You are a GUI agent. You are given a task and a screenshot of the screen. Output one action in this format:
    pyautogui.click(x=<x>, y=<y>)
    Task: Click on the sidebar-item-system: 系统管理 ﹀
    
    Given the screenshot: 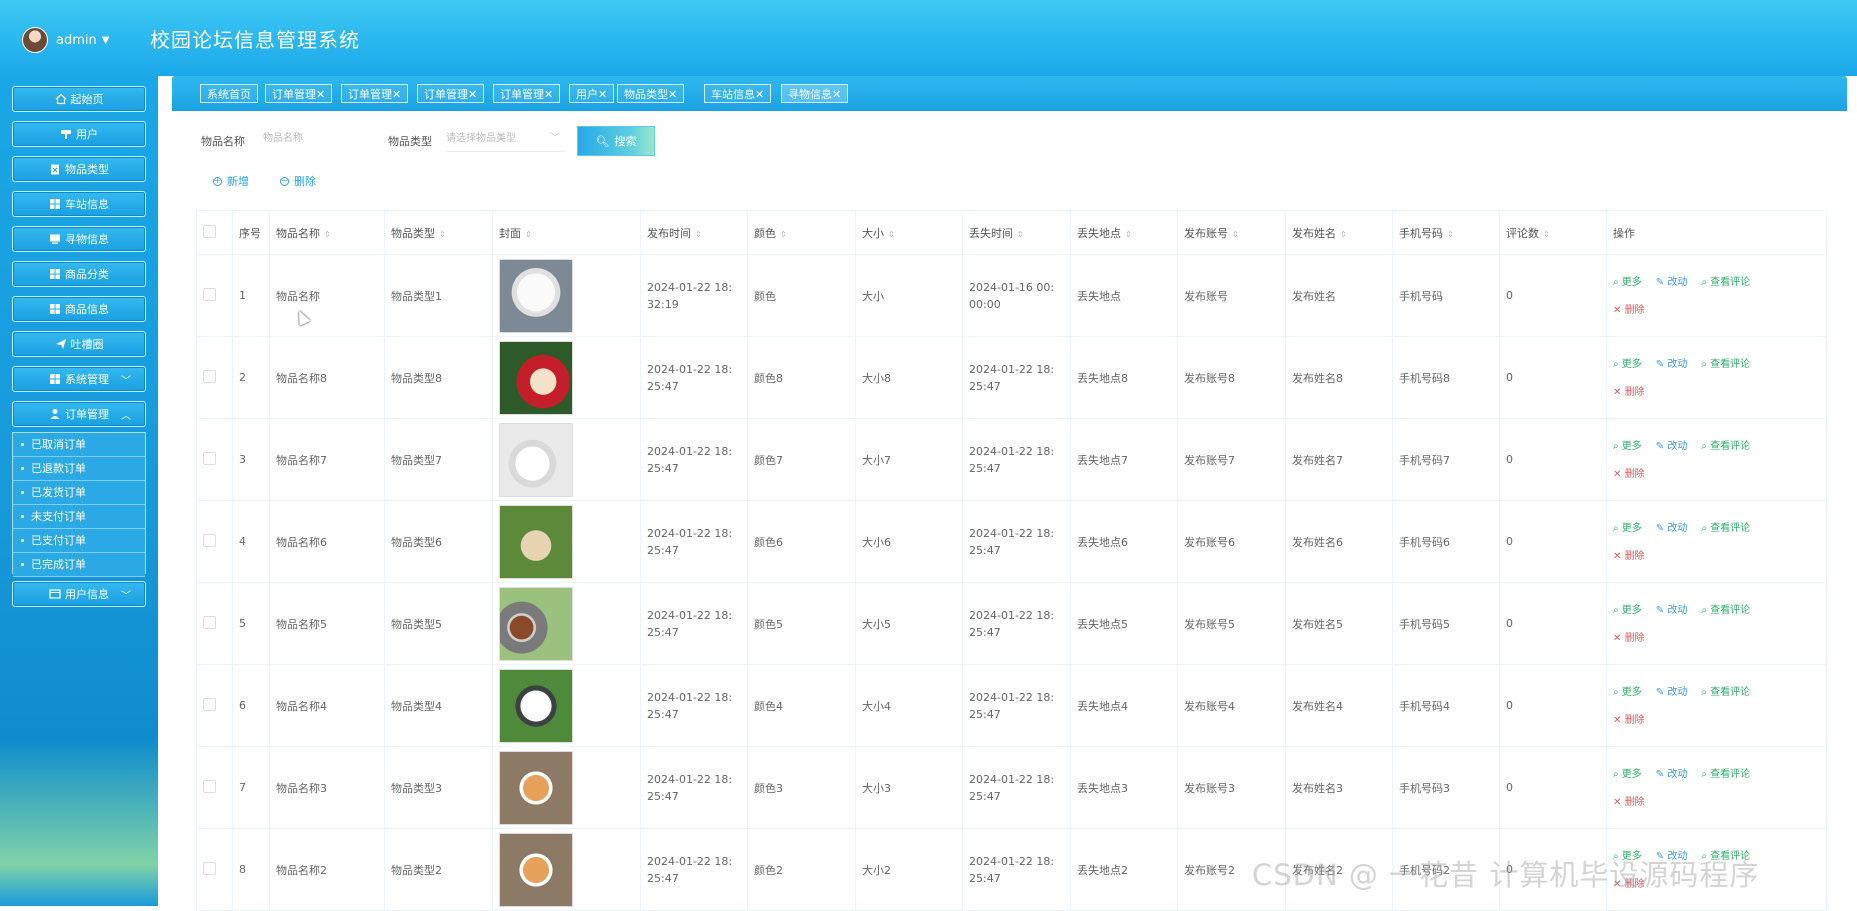 What is the action you would take?
    pyautogui.click(x=79, y=379)
    